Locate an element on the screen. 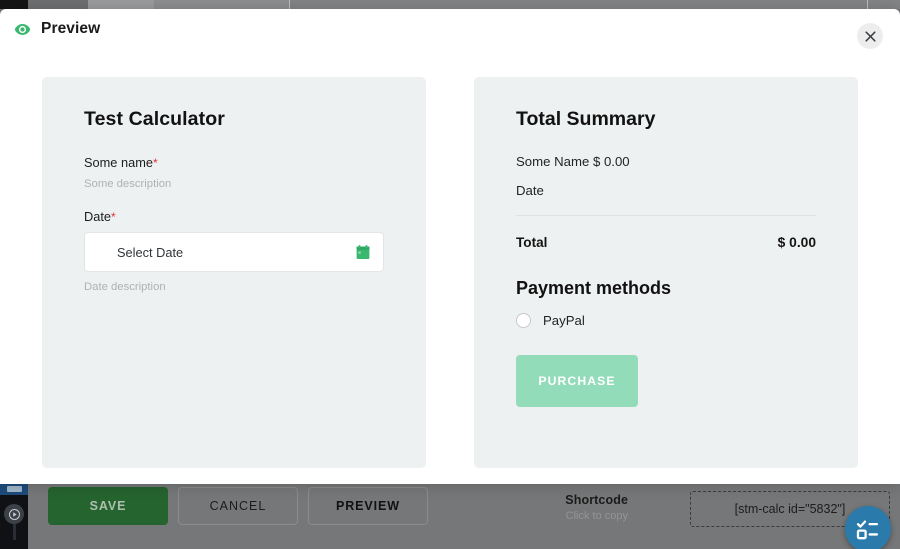 This screenshot has width=900, height=549. calculator-title: Test Calculator is located at coordinates (154, 119).